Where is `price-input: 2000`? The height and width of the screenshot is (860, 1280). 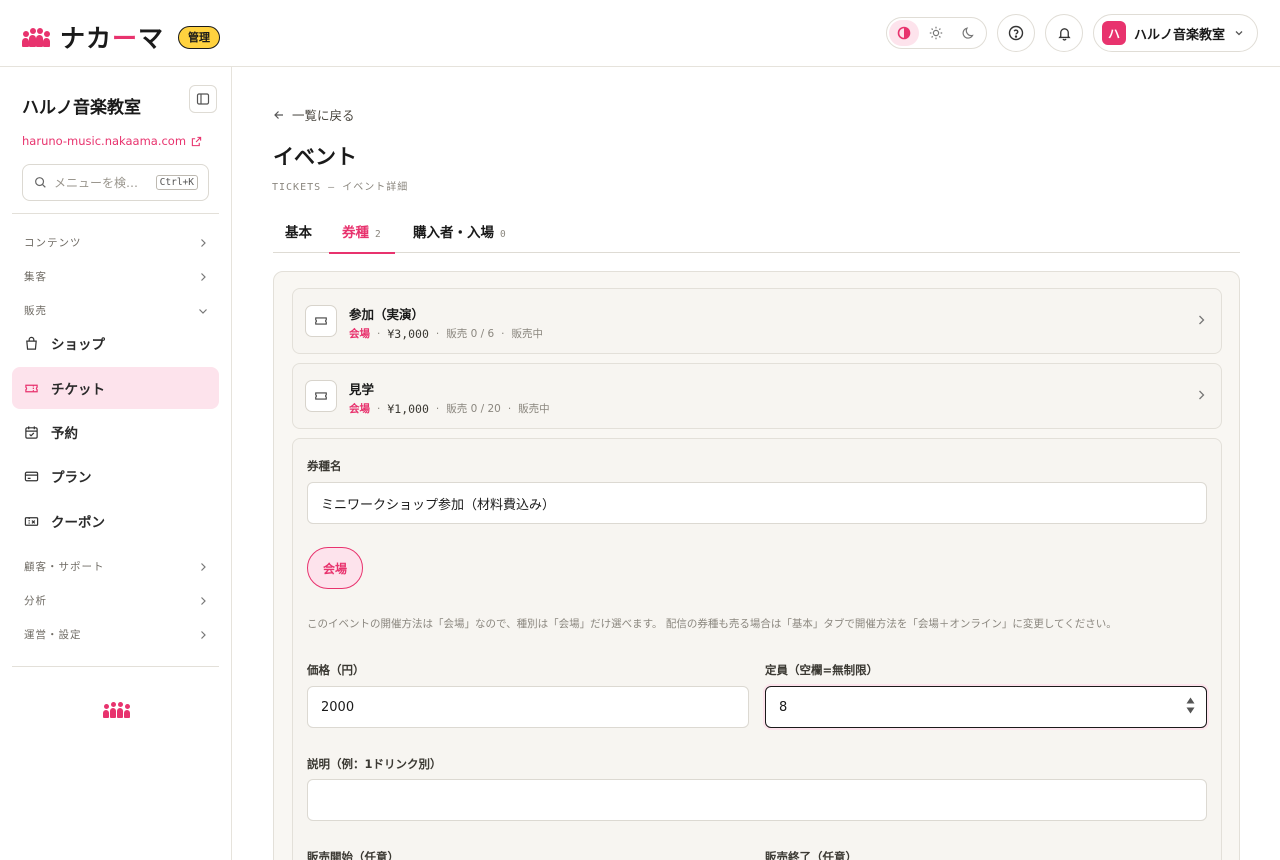 price-input: 2000 is located at coordinates (528, 707).